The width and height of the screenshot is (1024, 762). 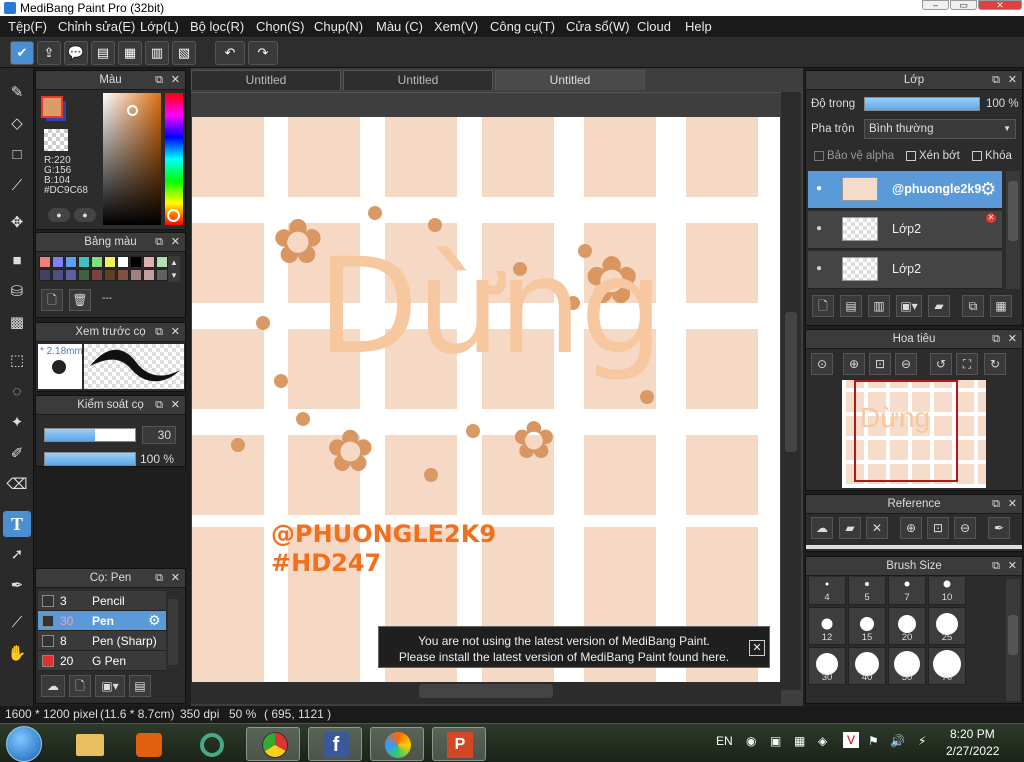 What do you see at coordinates (263, 53) in the screenshot?
I see `redo-icon: ↷` at bounding box center [263, 53].